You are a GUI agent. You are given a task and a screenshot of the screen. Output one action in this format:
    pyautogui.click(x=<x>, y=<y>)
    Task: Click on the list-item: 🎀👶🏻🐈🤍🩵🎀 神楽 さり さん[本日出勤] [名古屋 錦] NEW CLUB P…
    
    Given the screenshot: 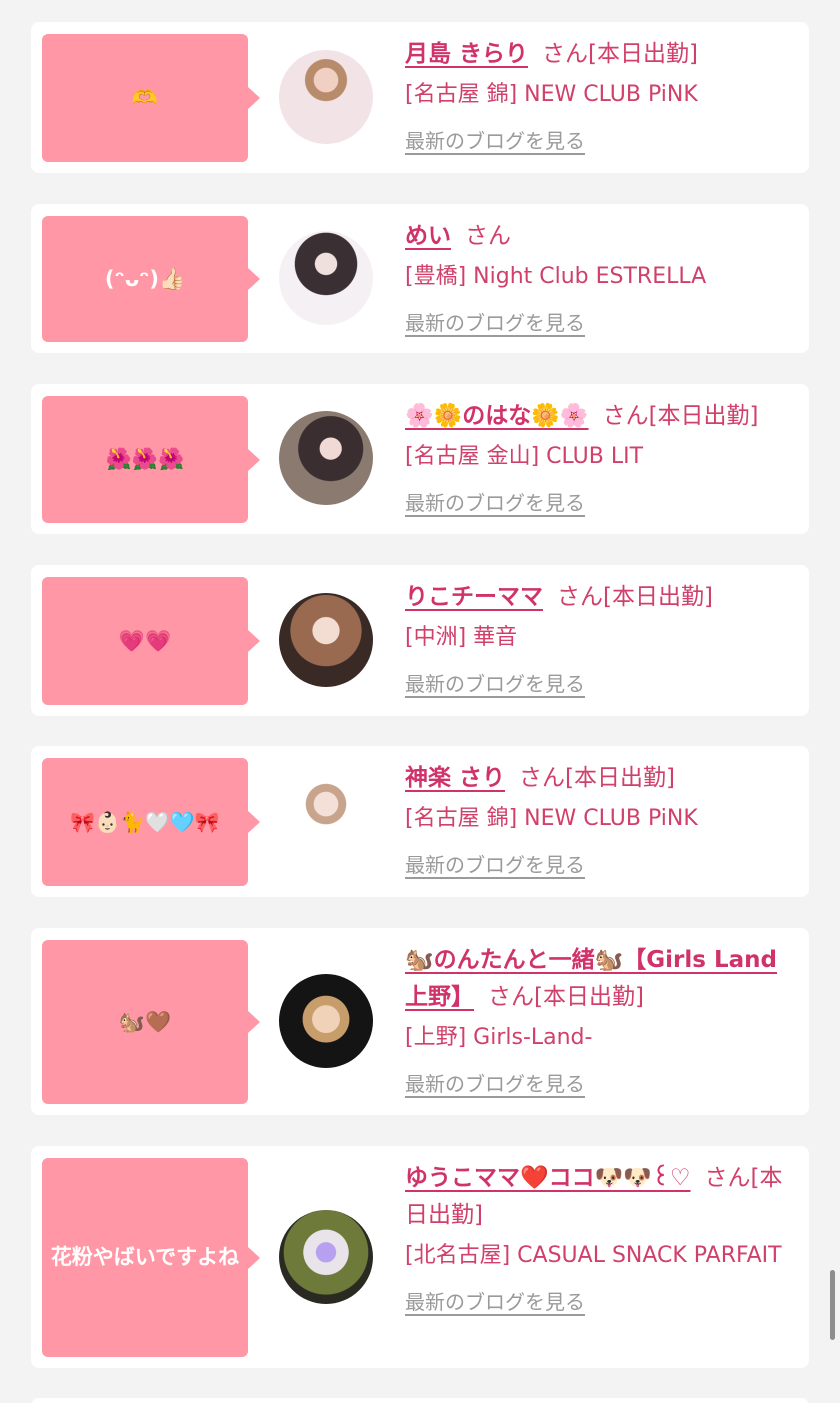 What is the action you would take?
    pyautogui.click(x=420, y=821)
    